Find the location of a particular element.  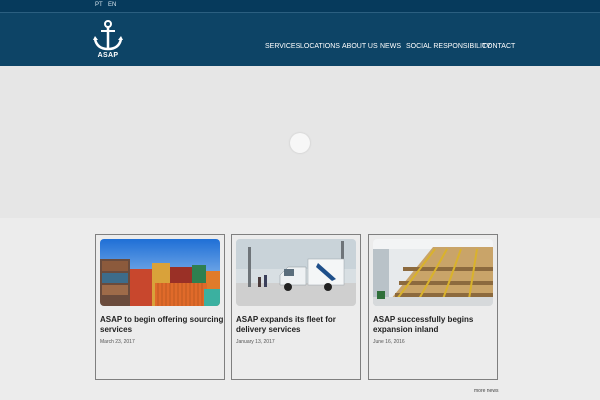

more-news-link: more news is located at coordinates (486, 391).